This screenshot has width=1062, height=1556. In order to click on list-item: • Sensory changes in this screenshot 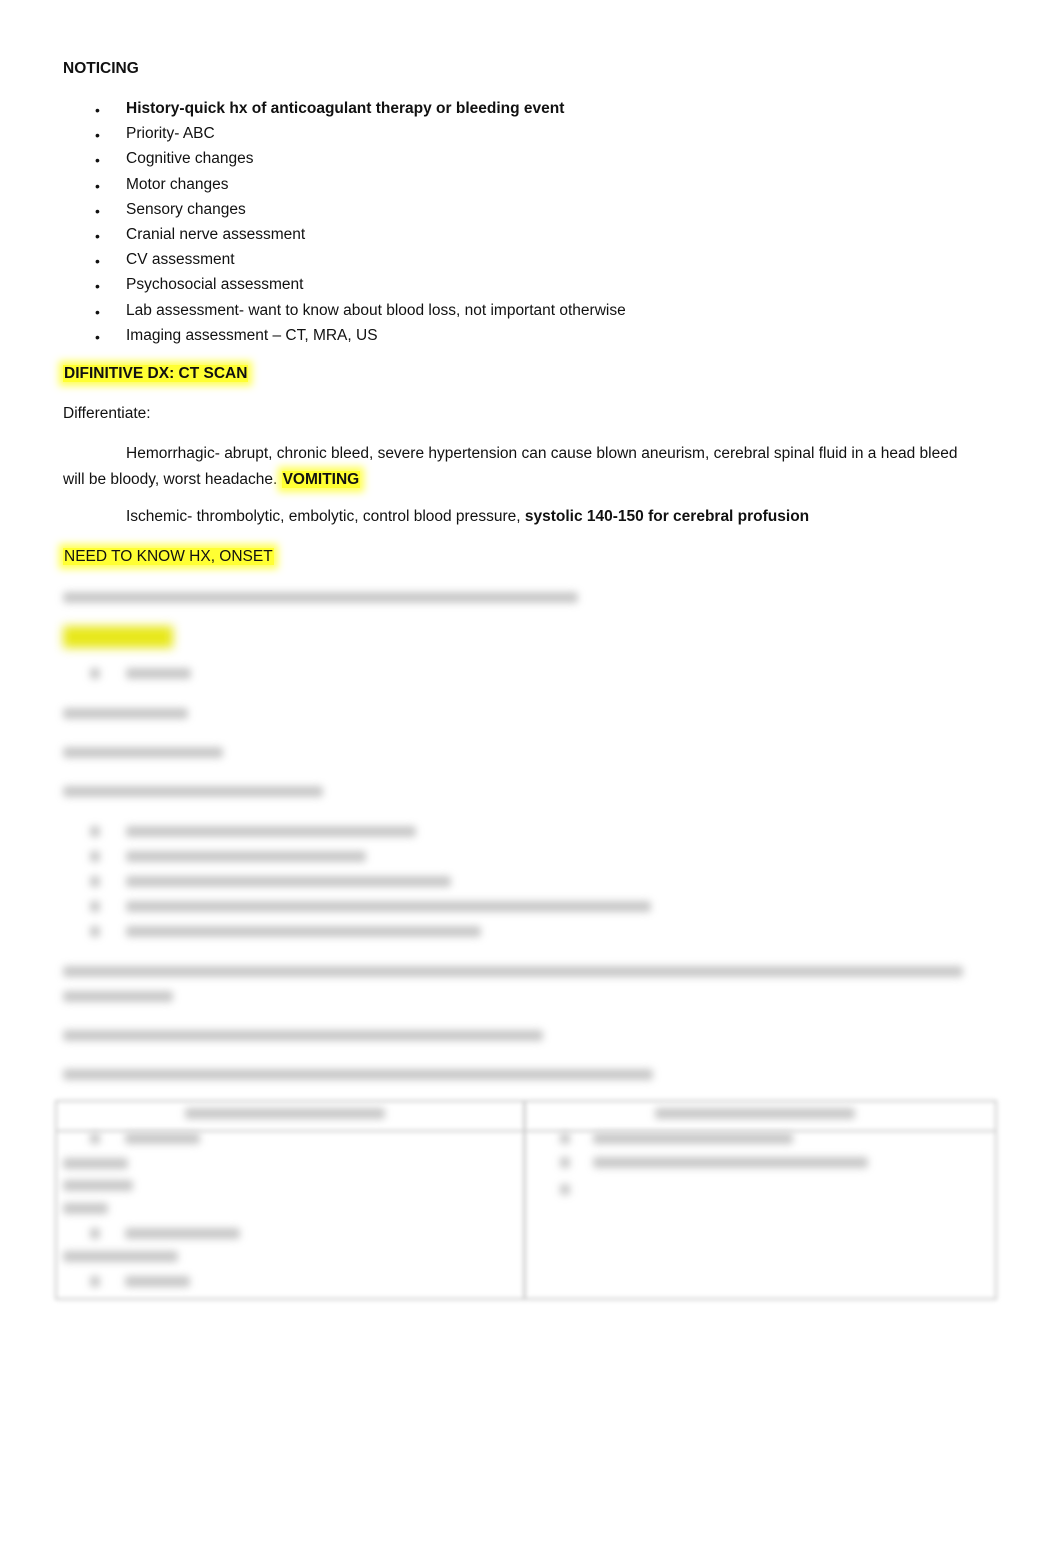, I will do `click(344, 211)`.